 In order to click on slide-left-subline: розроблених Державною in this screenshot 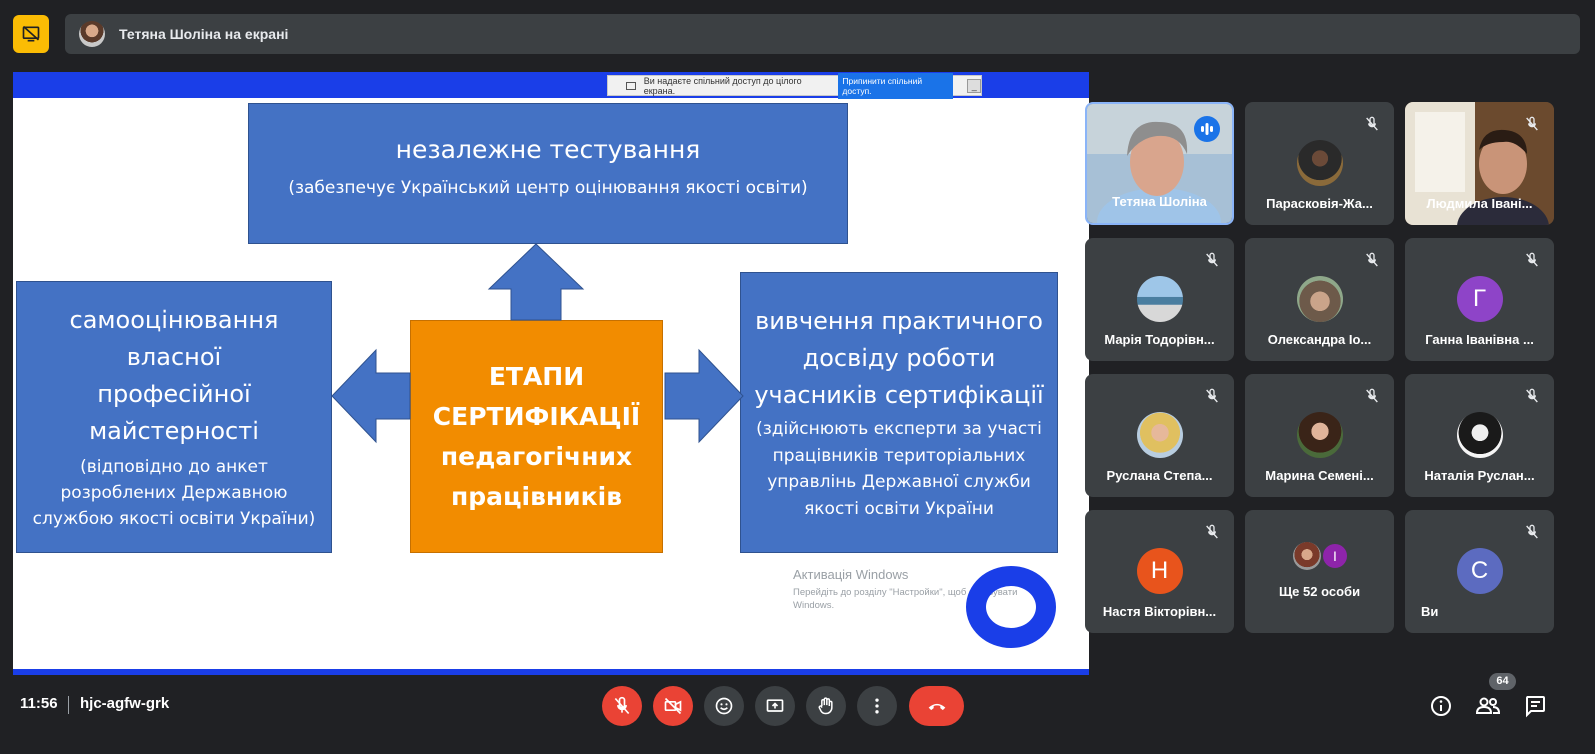, I will do `click(174, 493)`.